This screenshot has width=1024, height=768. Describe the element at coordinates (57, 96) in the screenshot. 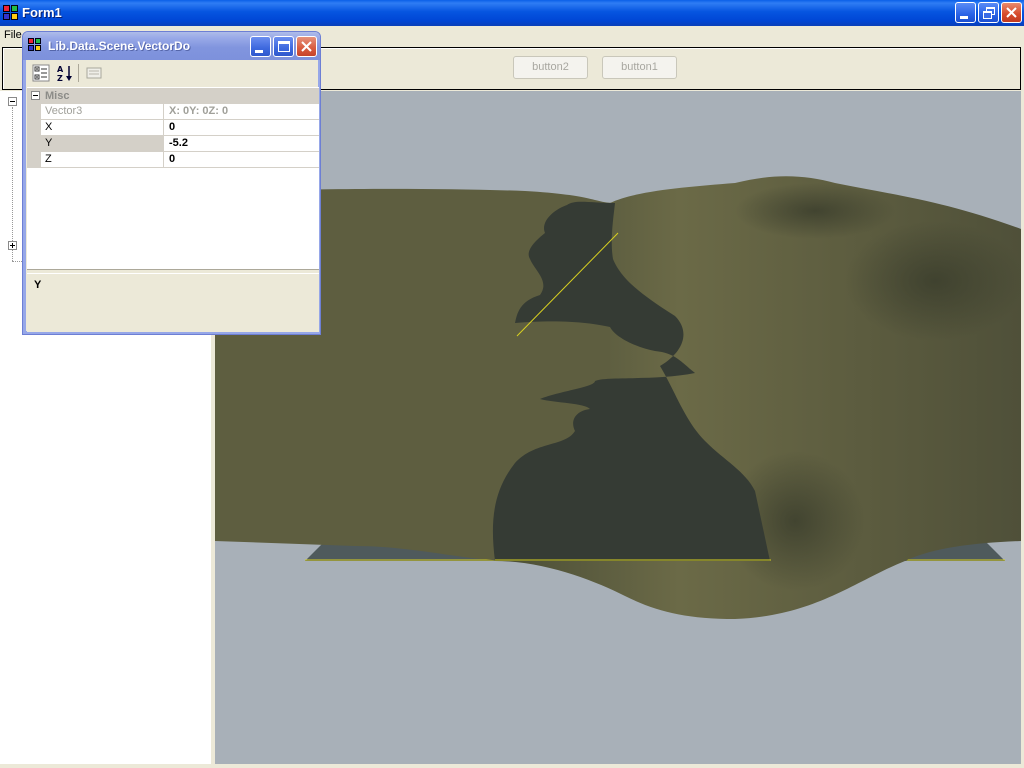

I see `category-label: Misc` at that location.